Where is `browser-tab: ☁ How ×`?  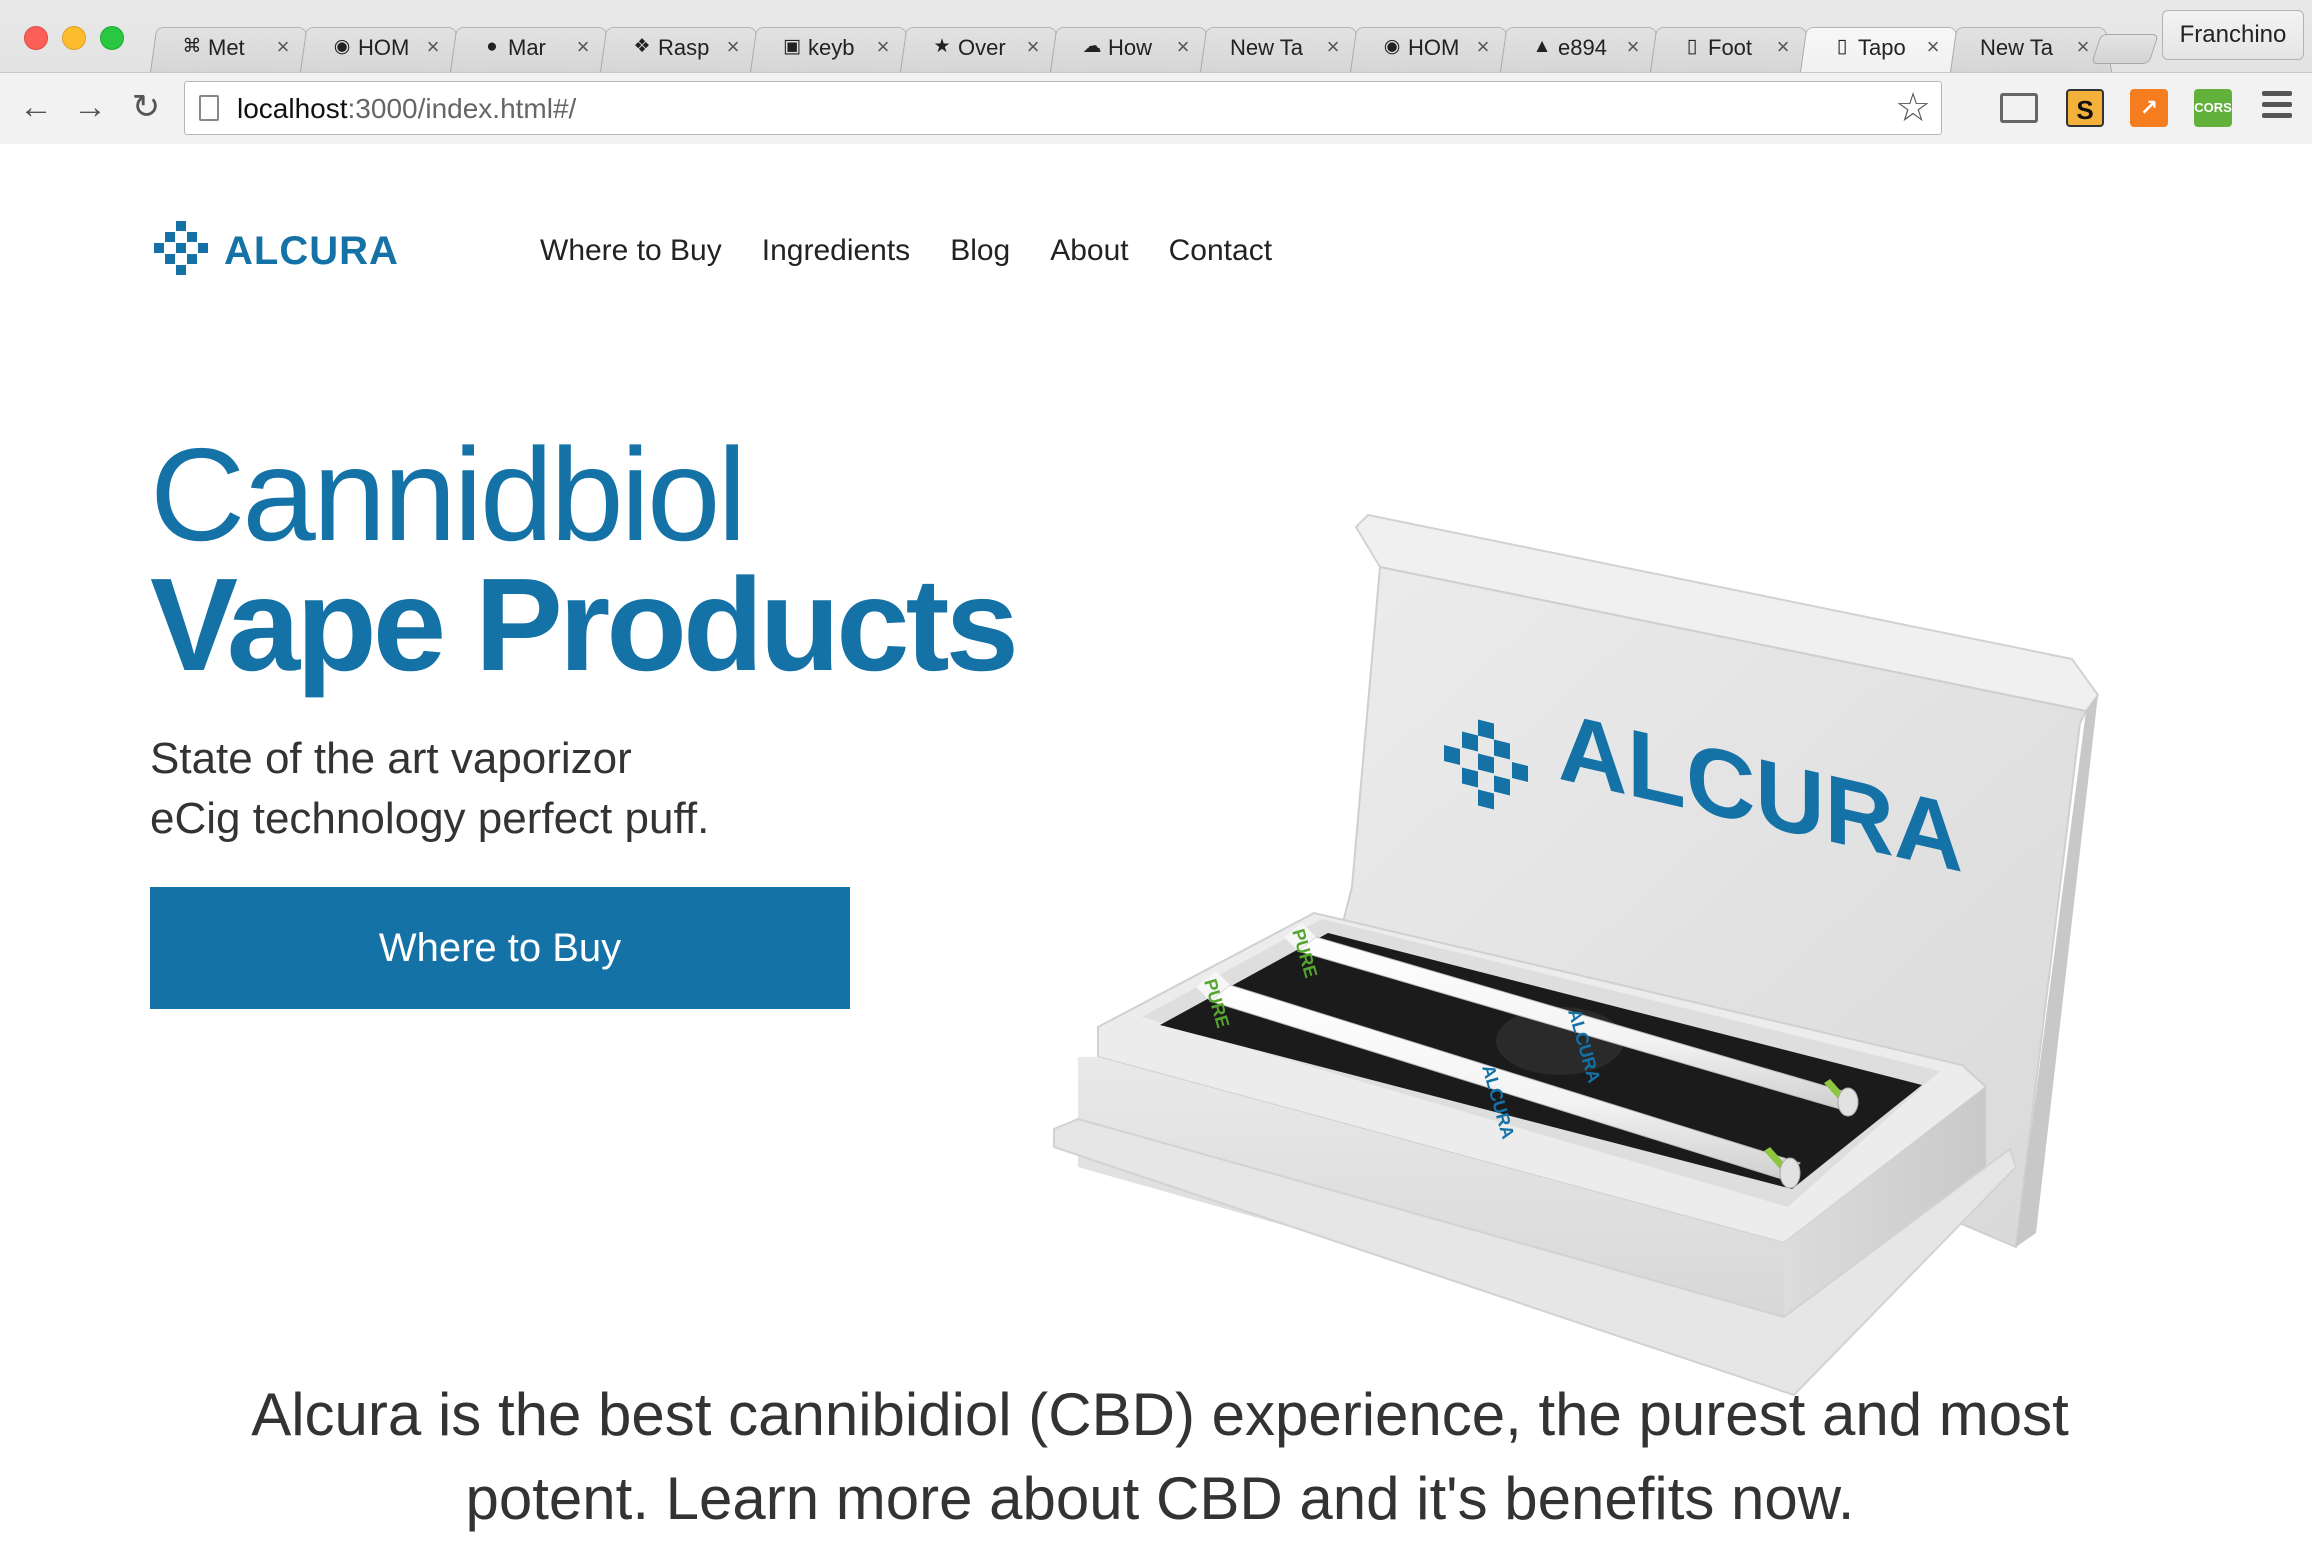
browser-tab: ☁ How × is located at coordinates (1131, 47).